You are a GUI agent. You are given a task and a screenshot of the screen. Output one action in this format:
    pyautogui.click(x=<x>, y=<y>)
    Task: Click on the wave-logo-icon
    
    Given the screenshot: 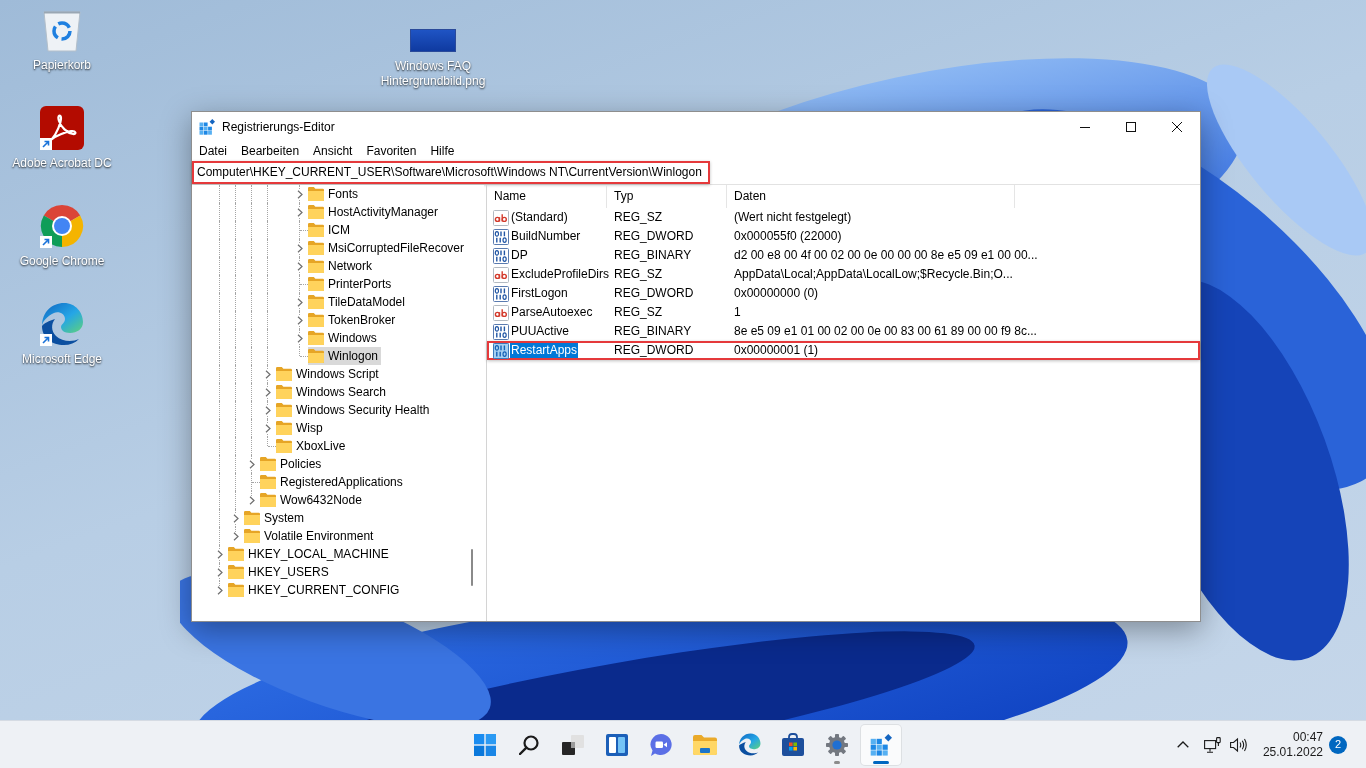 What is the action you would take?
    pyautogui.click(x=62, y=324)
    